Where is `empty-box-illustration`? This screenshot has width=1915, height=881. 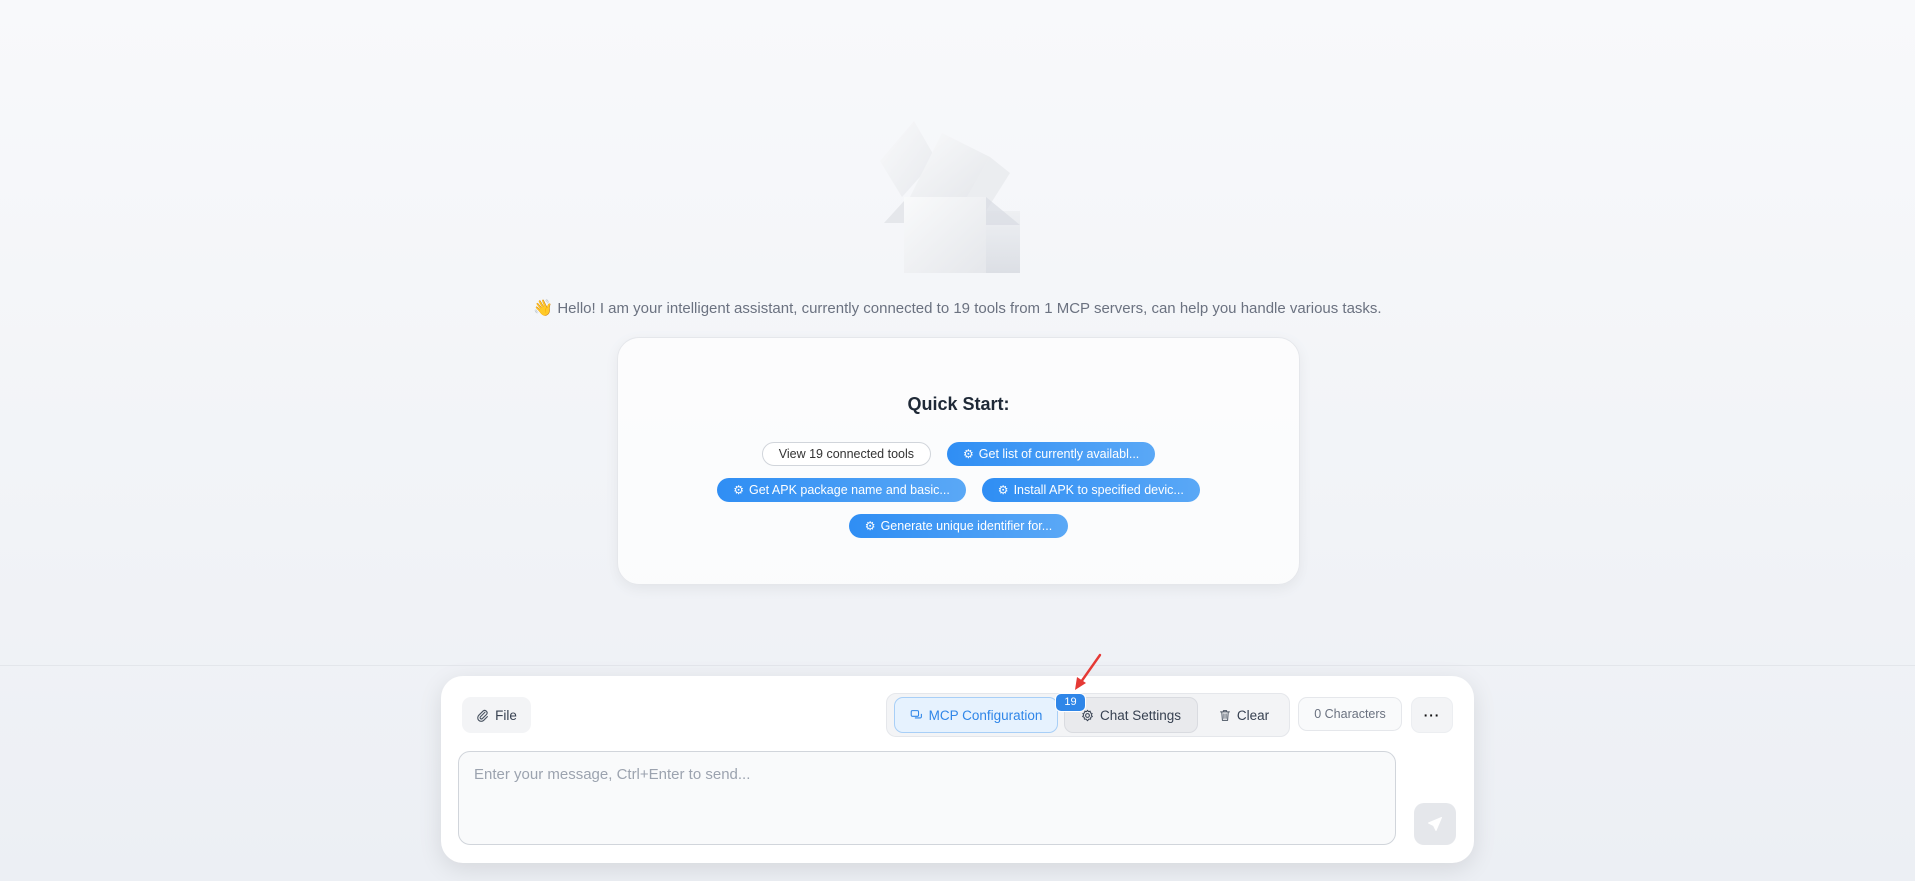 empty-box-illustration is located at coordinates (950, 197).